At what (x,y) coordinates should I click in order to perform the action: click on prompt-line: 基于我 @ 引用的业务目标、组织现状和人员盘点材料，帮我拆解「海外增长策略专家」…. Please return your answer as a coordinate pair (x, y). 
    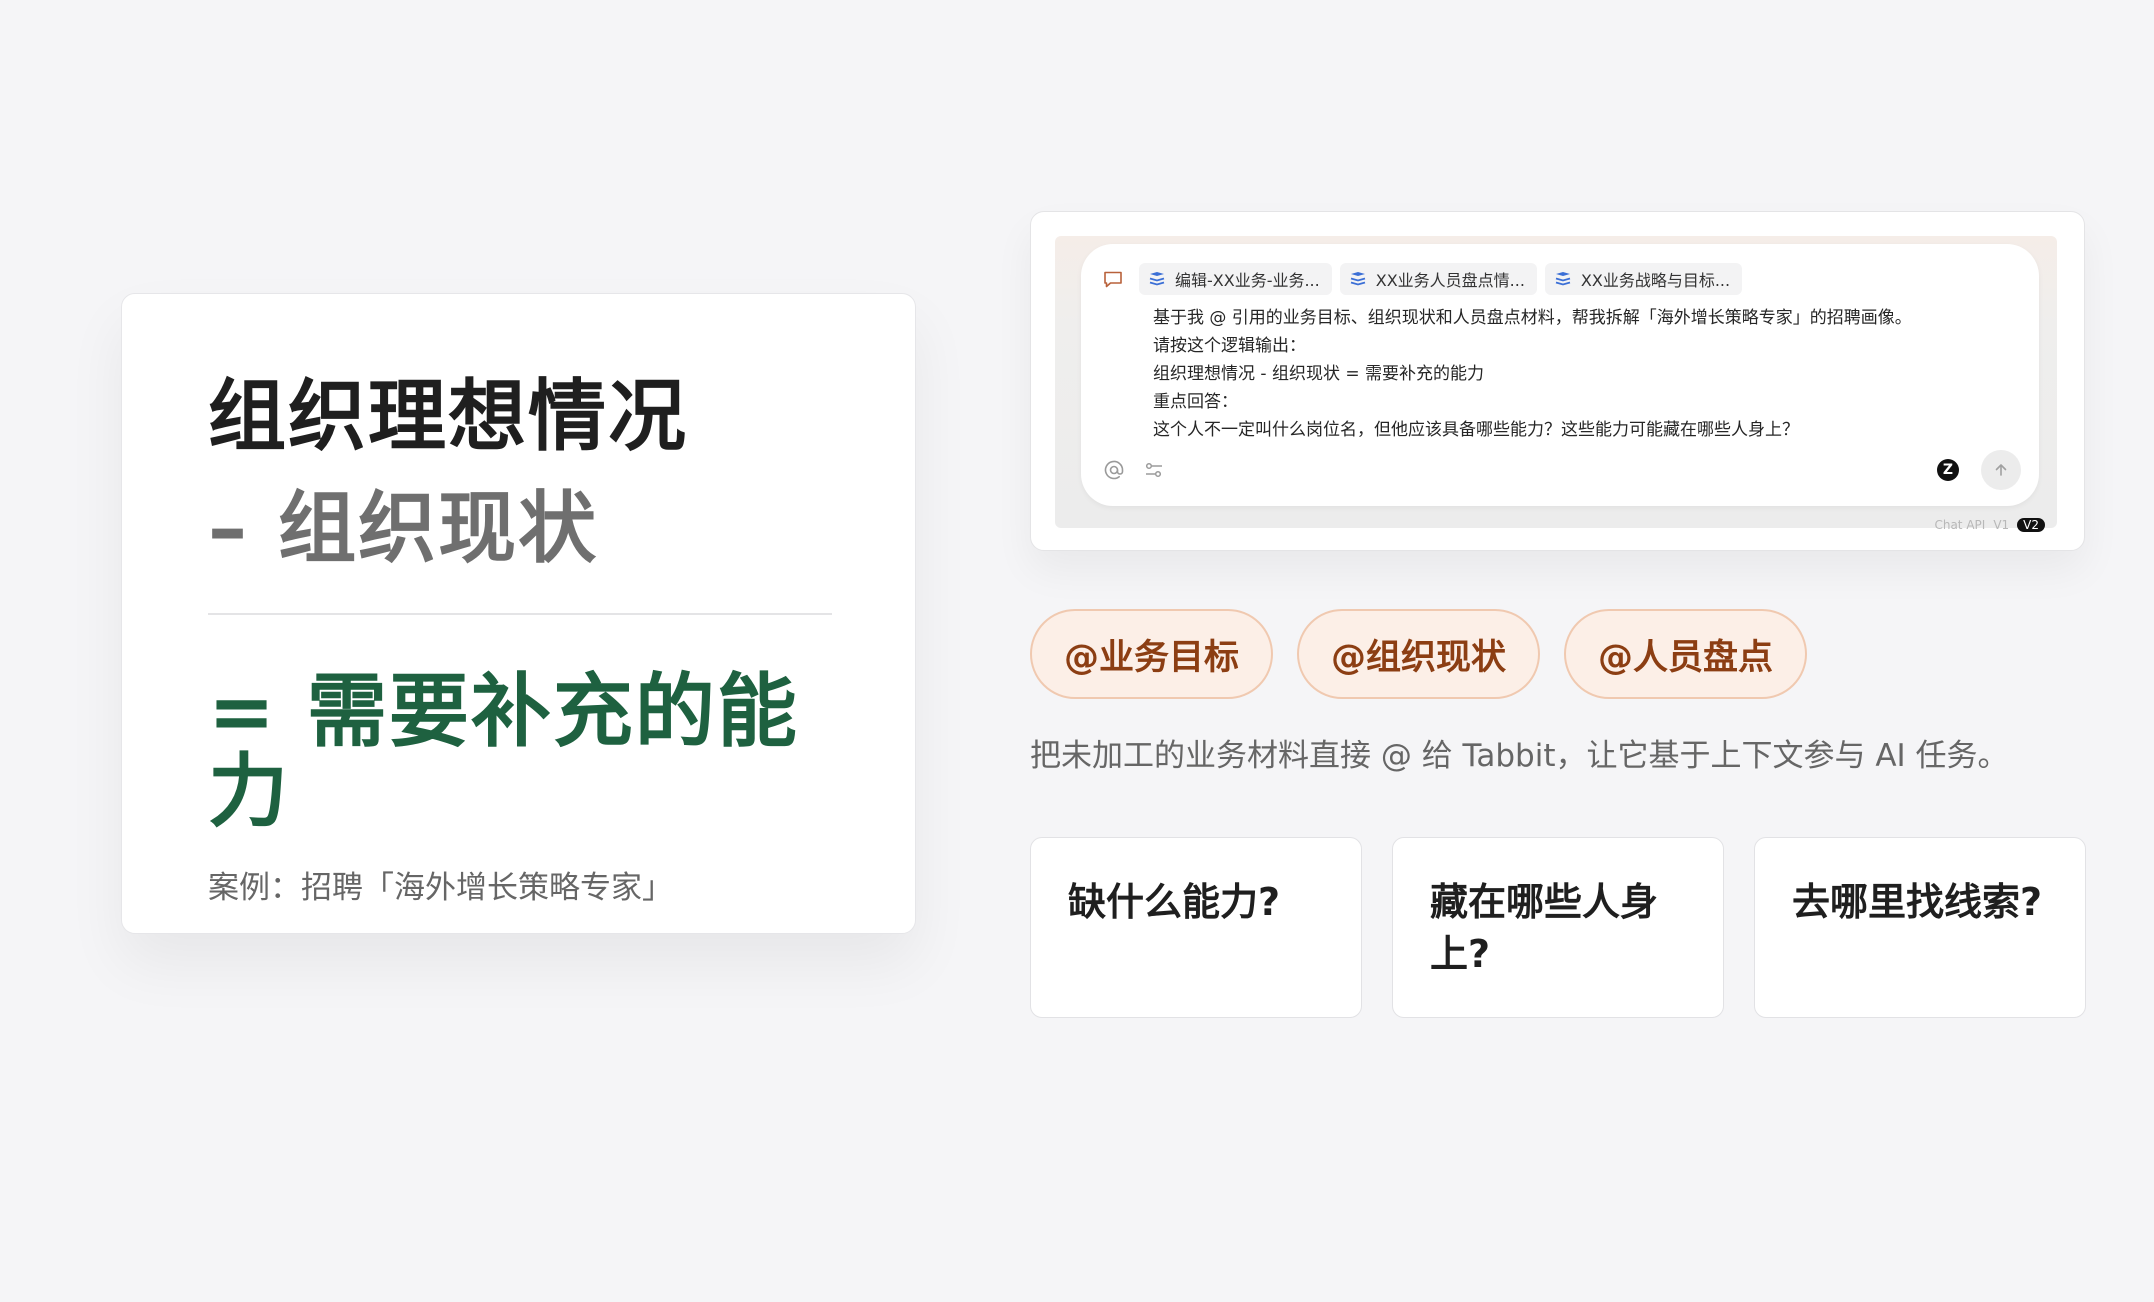
    Looking at the image, I should click on (1532, 318).